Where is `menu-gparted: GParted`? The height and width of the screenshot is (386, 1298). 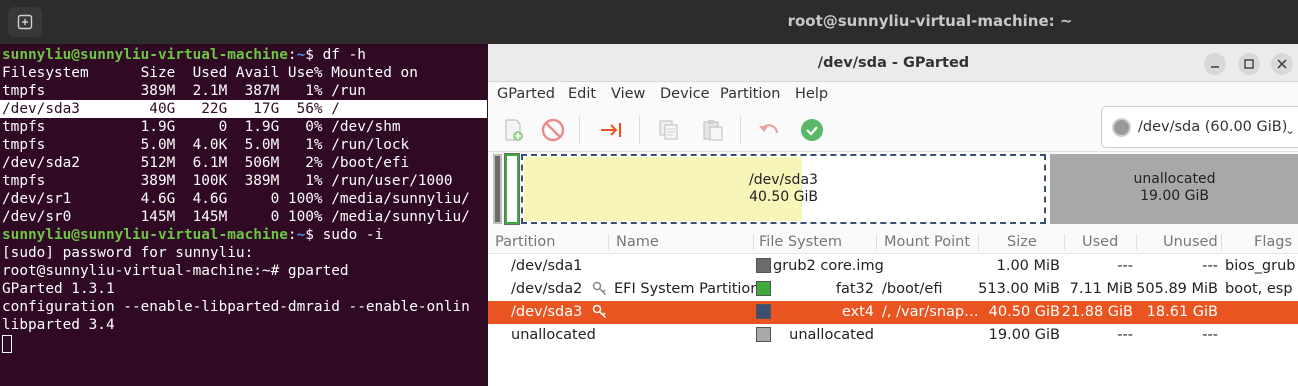
menu-gparted: GParted is located at coordinates (526, 94).